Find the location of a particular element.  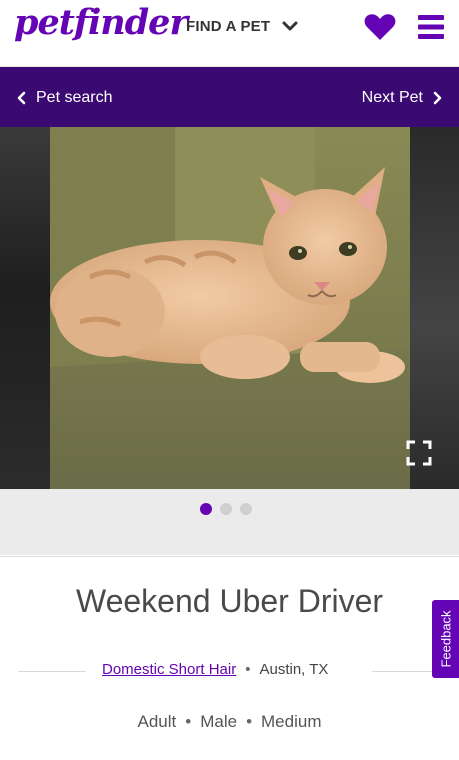

feedback-tab: Feedback is located at coordinates (445, 639).